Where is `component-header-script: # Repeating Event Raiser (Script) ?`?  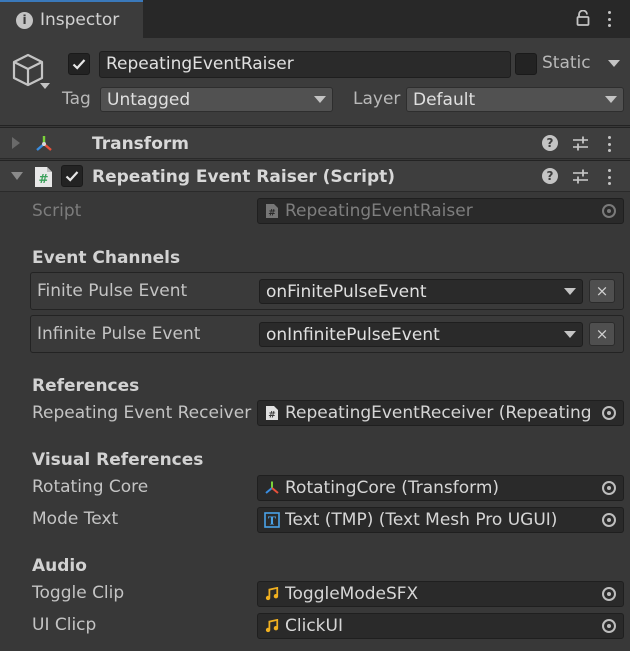 component-header-script: # Repeating Event Raiser (Script) ? is located at coordinates (315, 176).